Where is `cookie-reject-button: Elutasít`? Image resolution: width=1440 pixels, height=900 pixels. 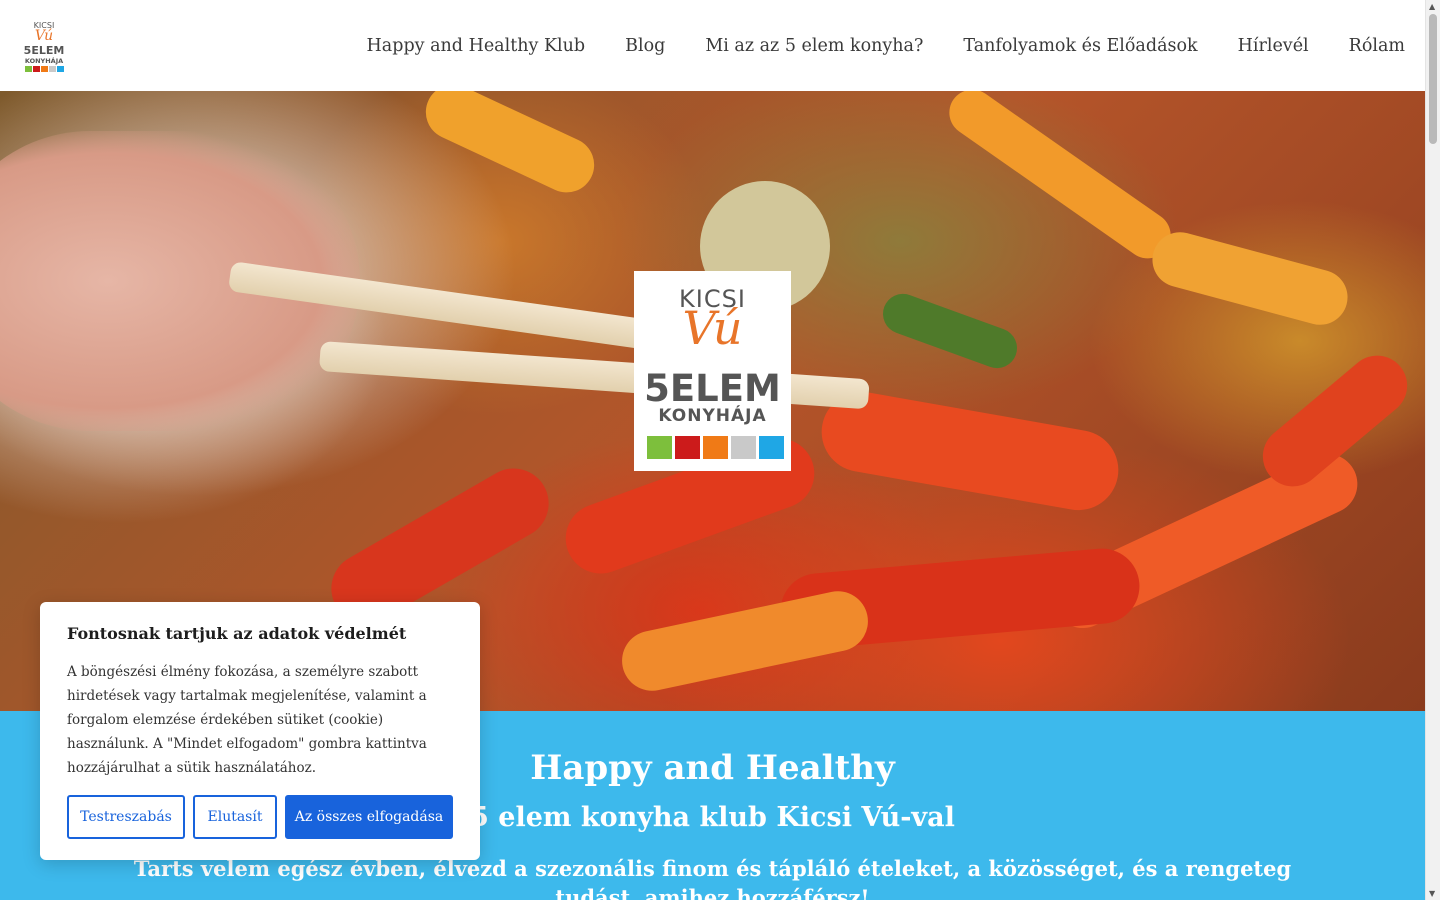 cookie-reject-button: Elutasít is located at coordinates (235, 817).